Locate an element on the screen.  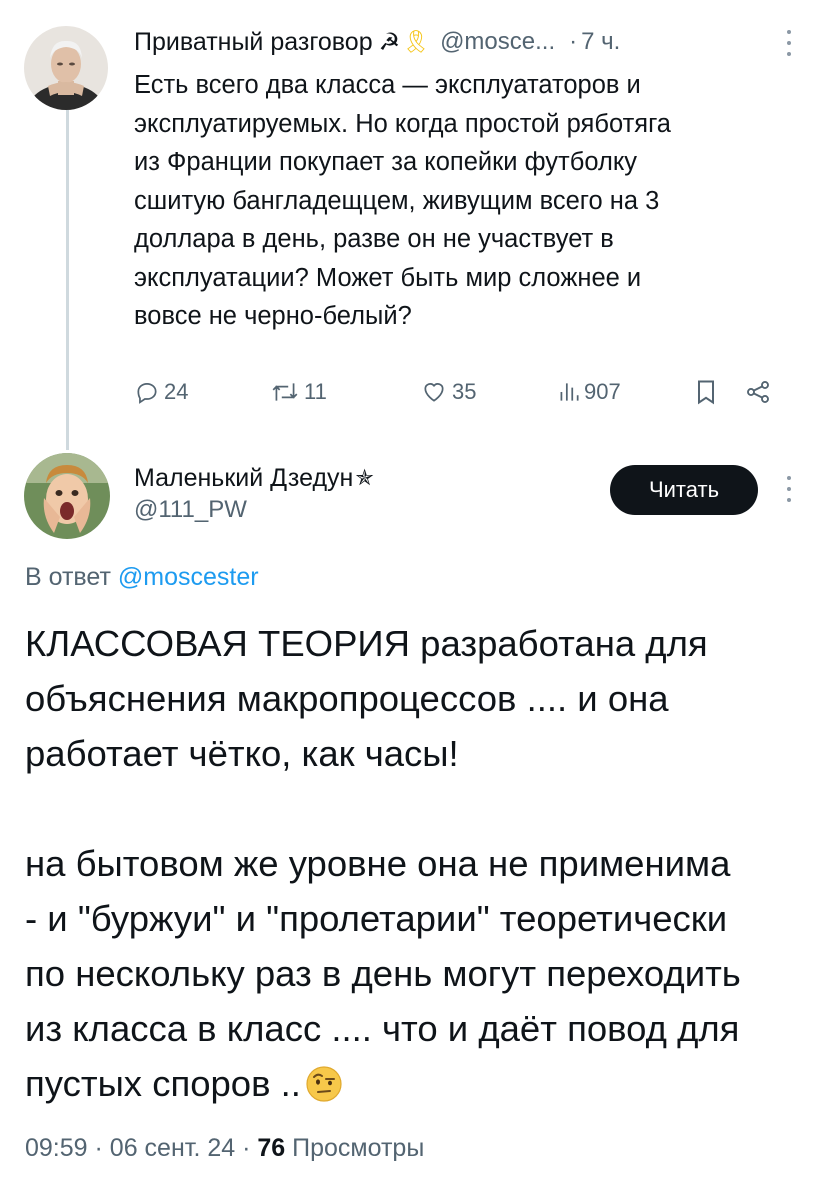
face-with-raised-eyebrow-icon is located at coordinates (324, 1090).